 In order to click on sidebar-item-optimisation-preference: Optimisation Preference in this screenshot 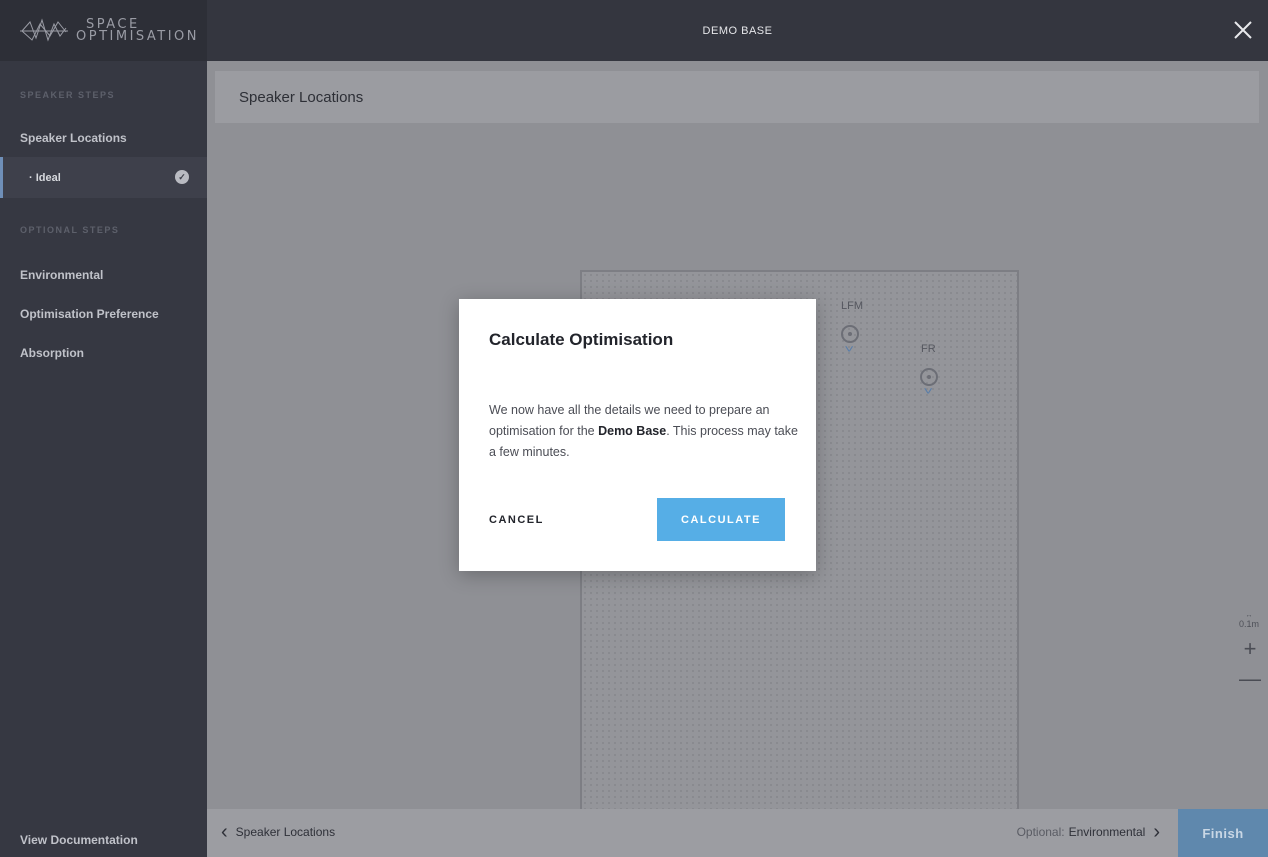, I will do `click(103, 314)`.